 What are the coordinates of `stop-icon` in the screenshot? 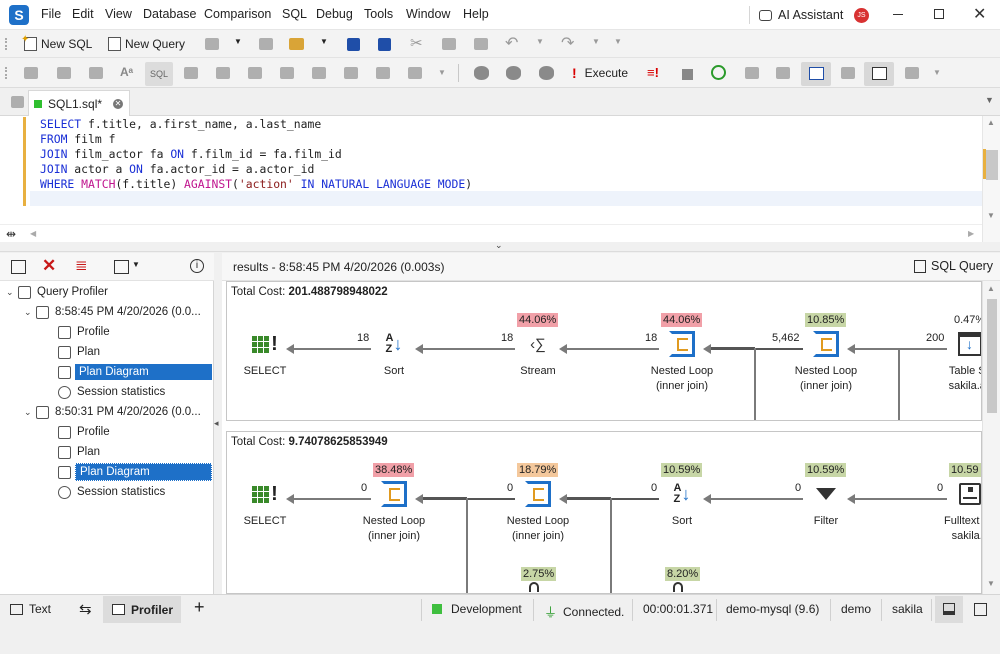 It's located at (687, 74).